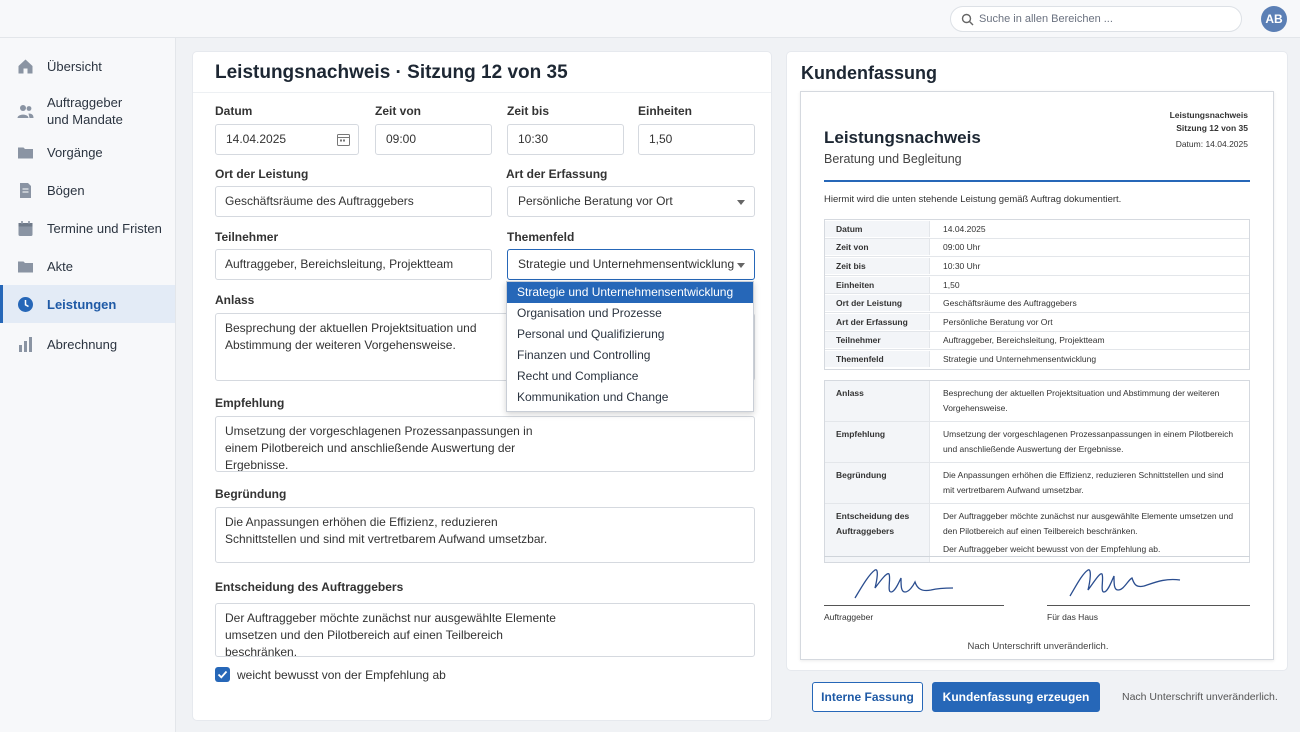 The height and width of the screenshot is (732, 1300). I want to click on themenfeld-label: Themenfeld, so click(541, 237).